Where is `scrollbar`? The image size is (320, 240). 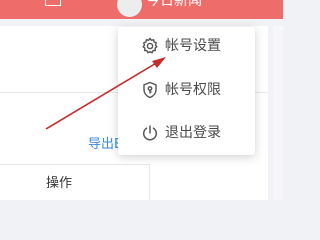
scrollbar is located at coordinates (278, 113).